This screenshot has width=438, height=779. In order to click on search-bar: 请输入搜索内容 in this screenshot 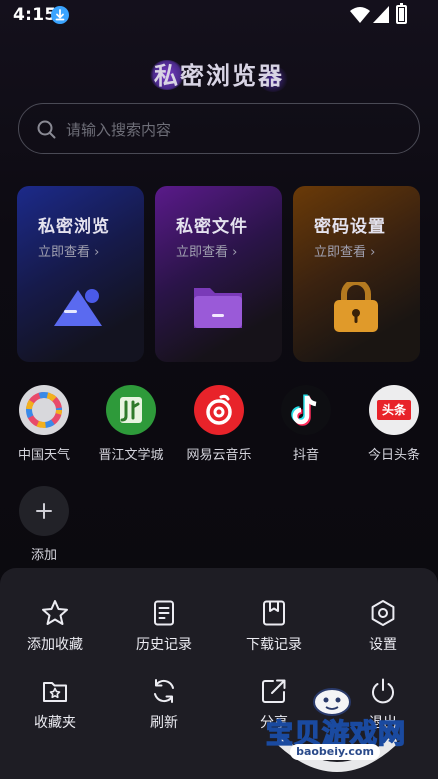, I will do `click(219, 128)`.